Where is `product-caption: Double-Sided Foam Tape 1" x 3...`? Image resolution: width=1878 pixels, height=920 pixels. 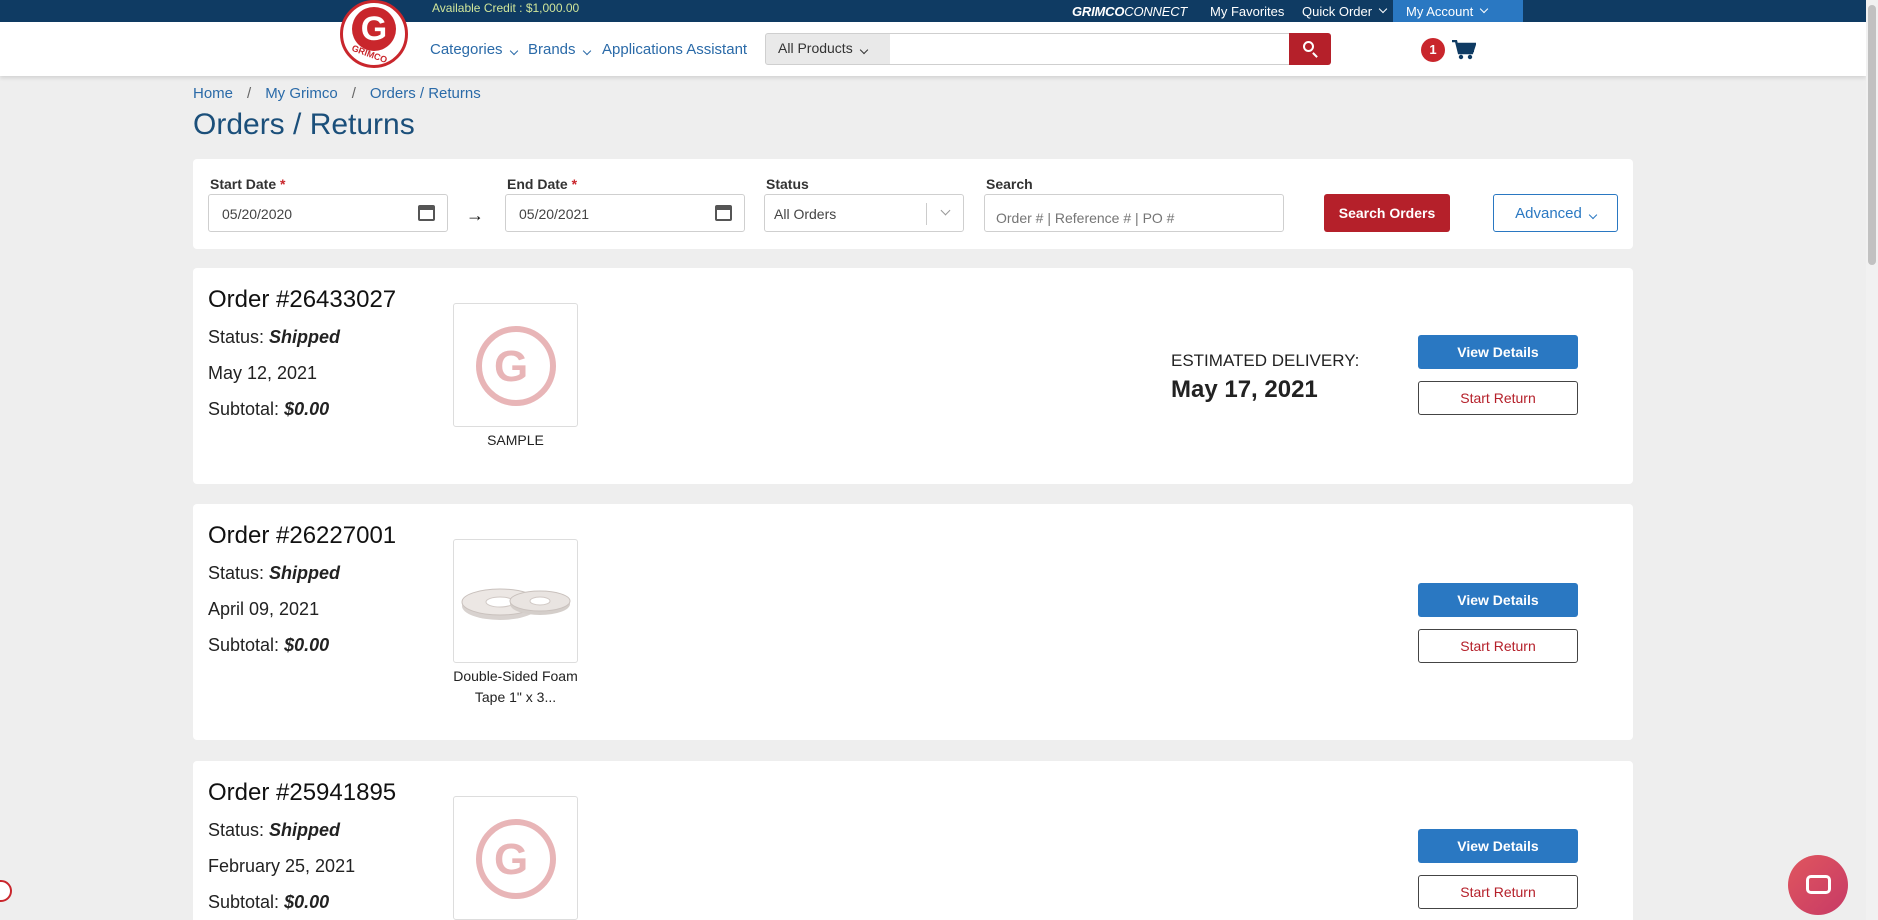 product-caption: Double-Sided Foam Tape 1" x 3... is located at coordinates (515, 686).